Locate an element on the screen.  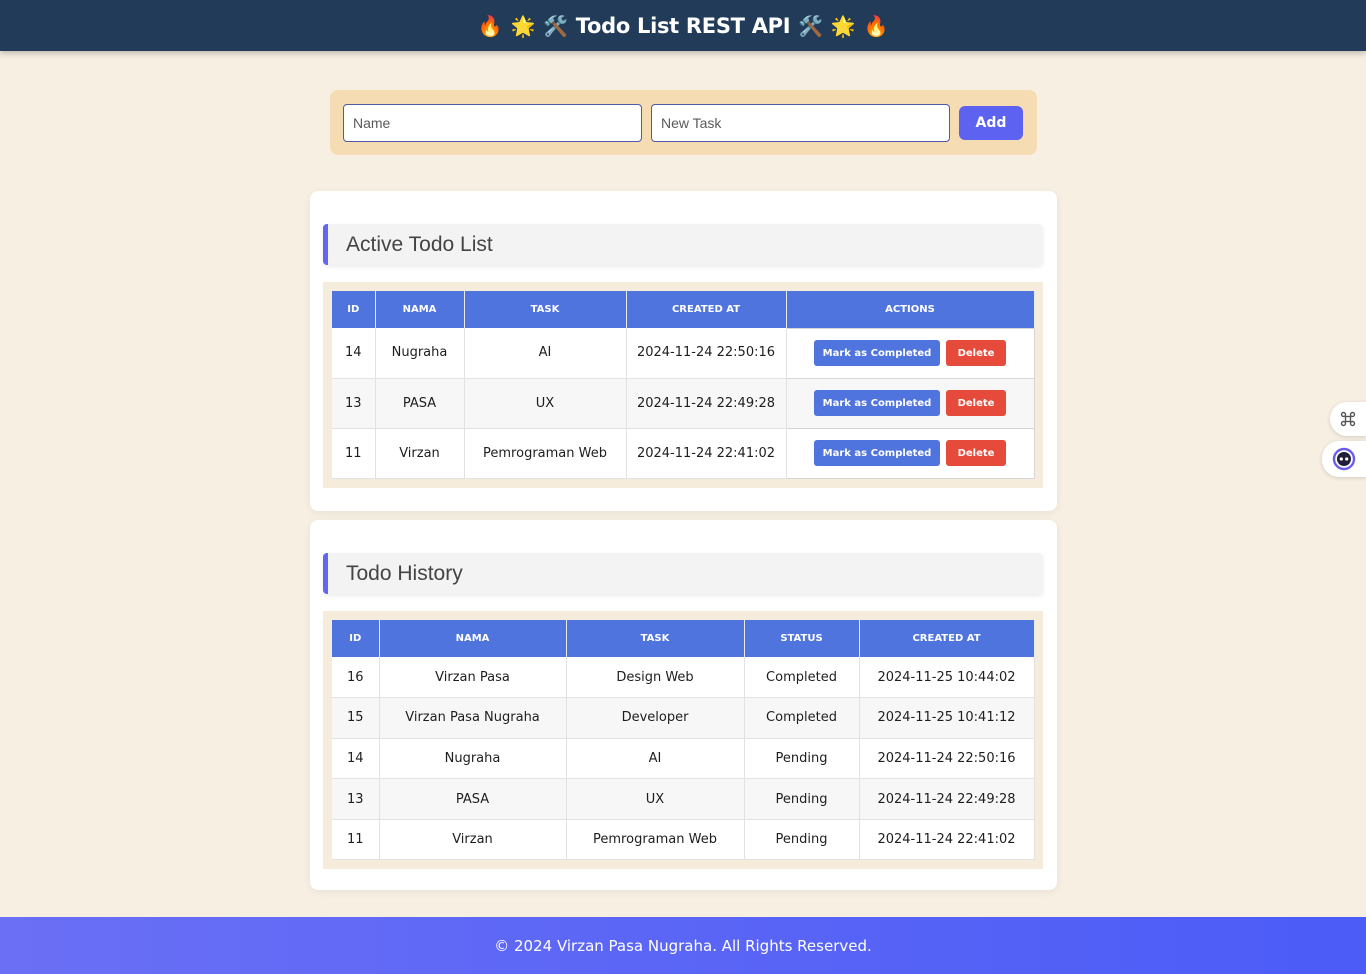
table-header-row: ID NAMA TASK CREATED AT ACTIONS is located at coordinates (683, 309).